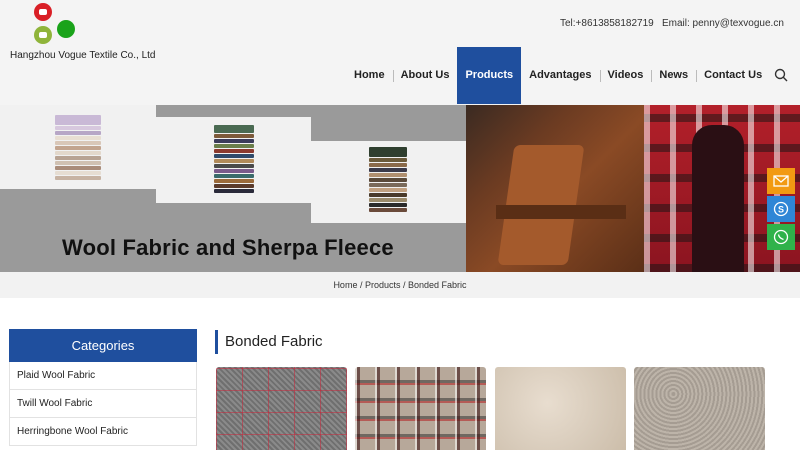  I want to click on sidebar-item-herringbone-wool-fabric: Herringbone Wool Fabric, so click(103, 432).